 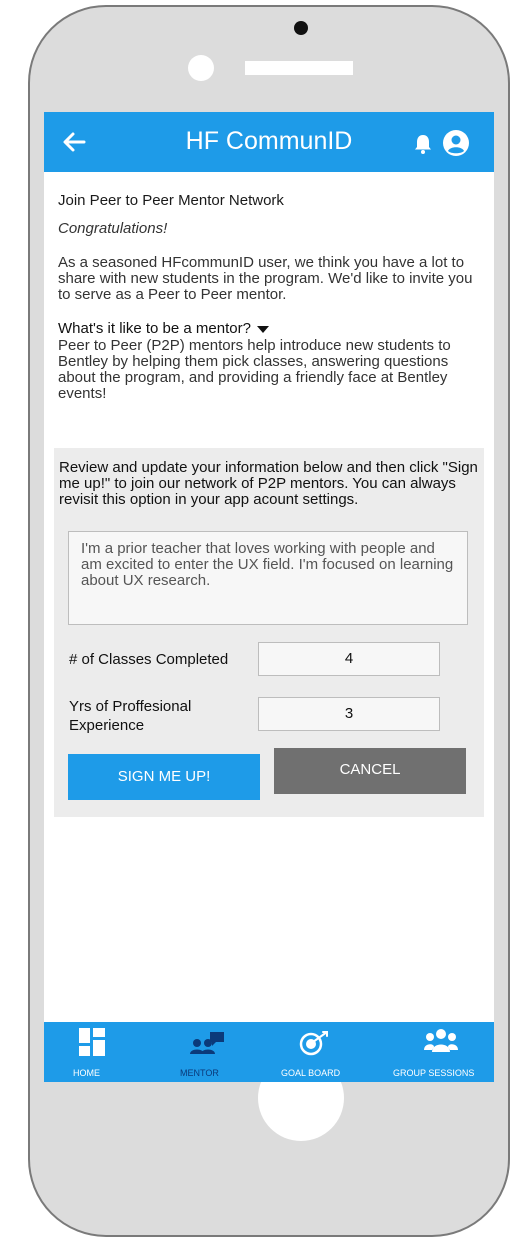 I want to click on mentor-icon, so click(x=207, y=1043).